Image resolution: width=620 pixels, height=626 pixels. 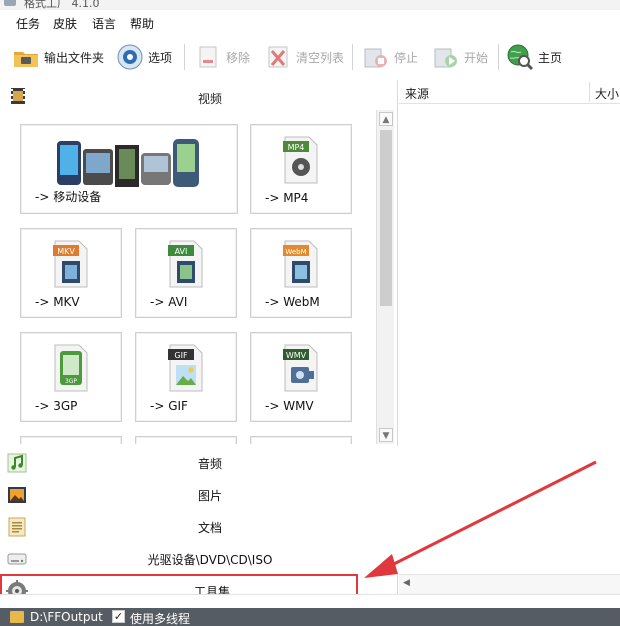 What do you see at coordinates (118, 616) in the screenshot?
I see `multithread-checkbox: ✓` at bounding box center [118, 616].